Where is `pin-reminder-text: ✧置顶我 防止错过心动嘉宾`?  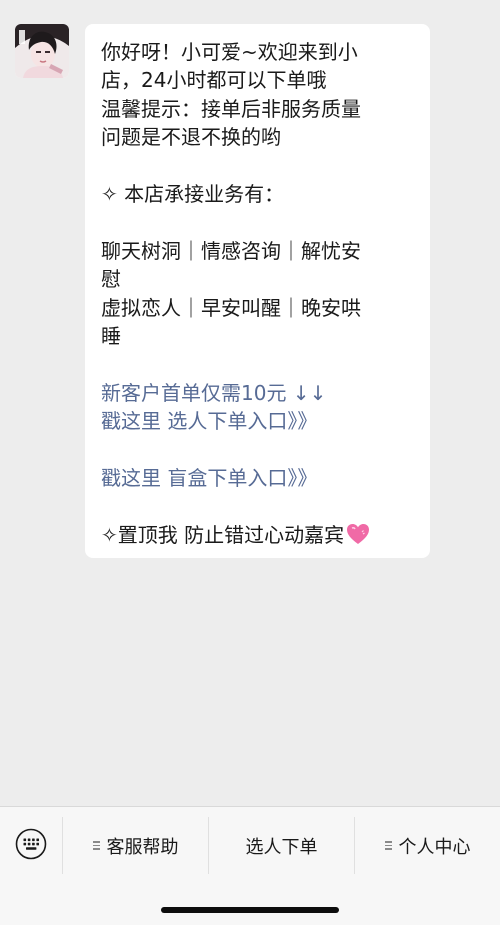
pin-reminder-text: ✧置顶我 防止错过心动嘉宾 is located at coordinates (223, 534).